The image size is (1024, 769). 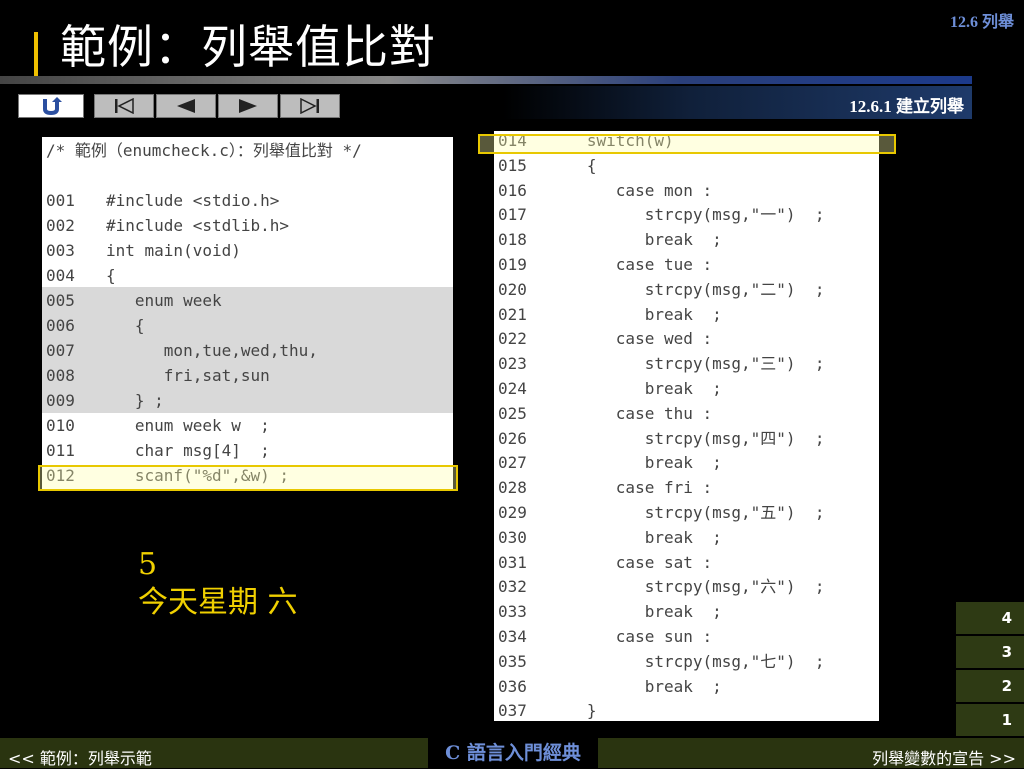 What do you see at coordinates (60, 400) in the screenshot?
I see `line-number: 009` at bounding box center [60, 400].